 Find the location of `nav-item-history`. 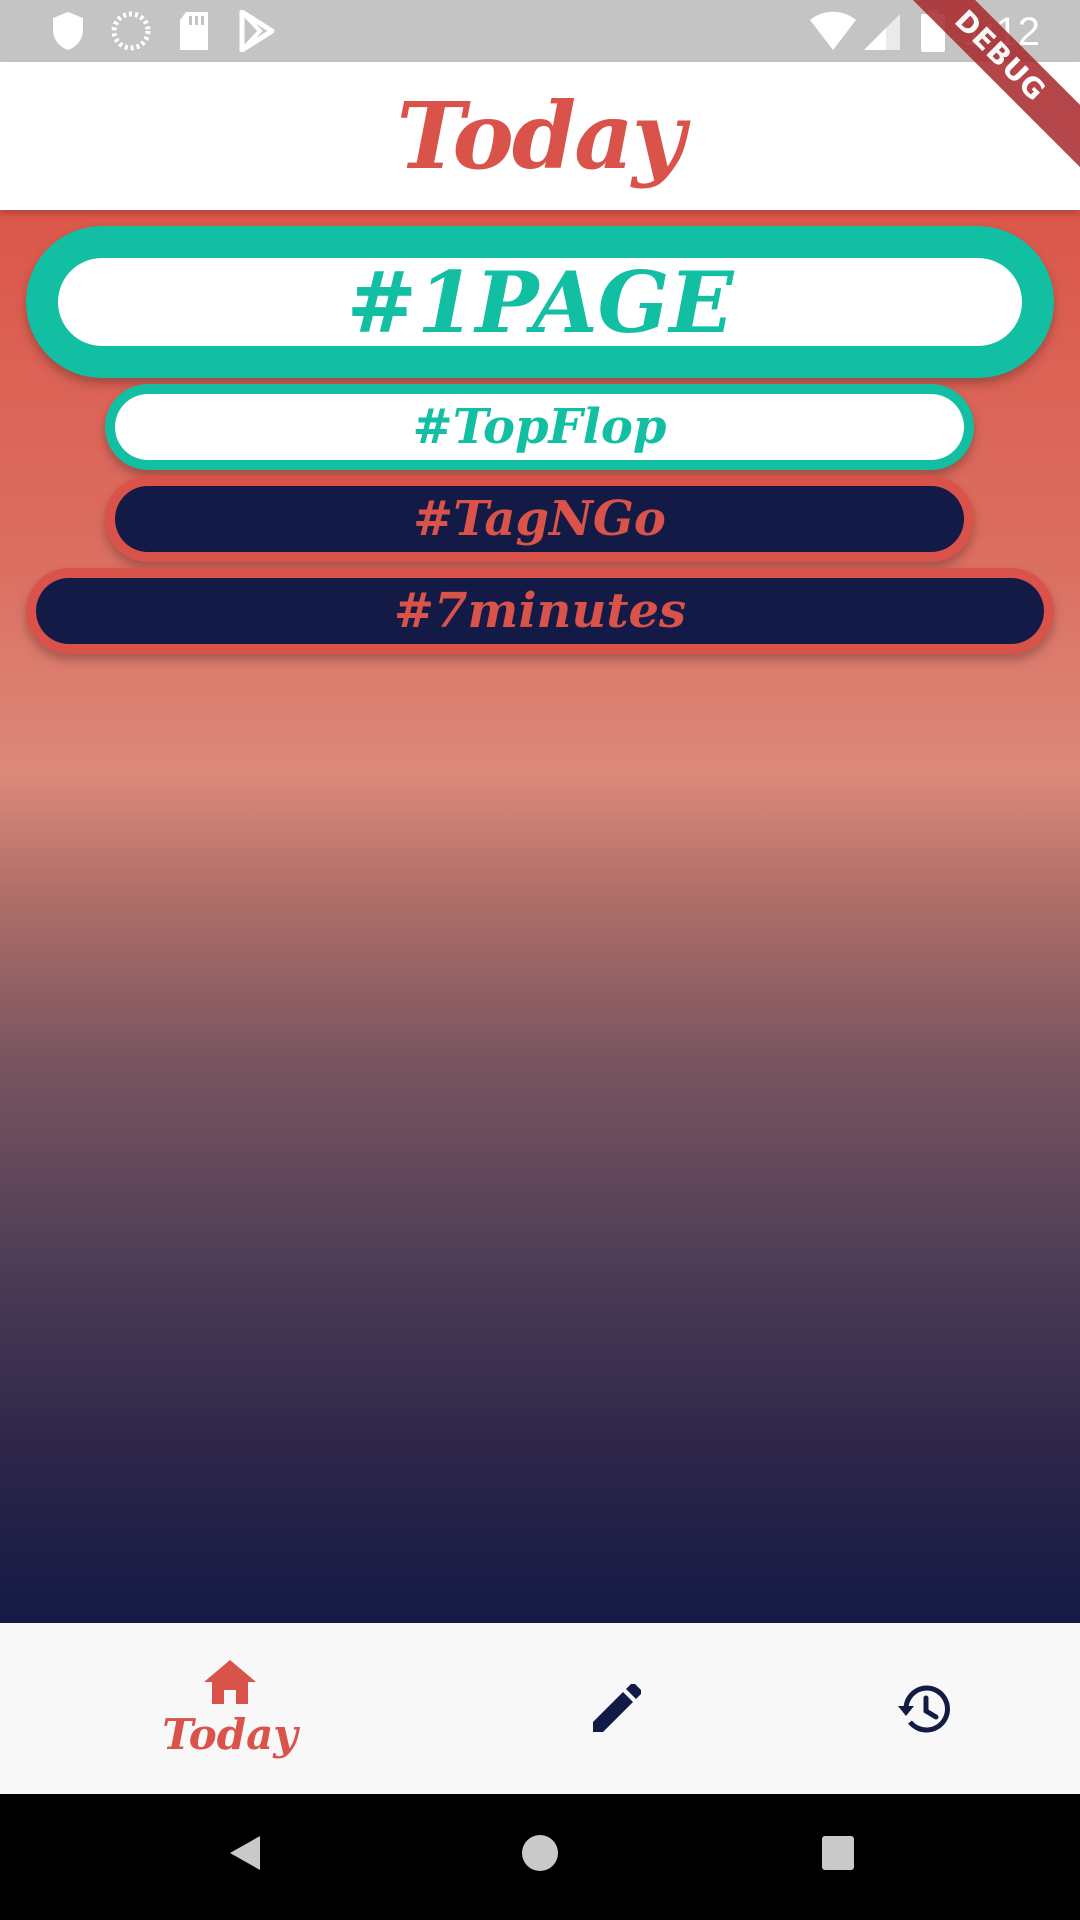

nav-item-history is located at coordinates (912, 1708).